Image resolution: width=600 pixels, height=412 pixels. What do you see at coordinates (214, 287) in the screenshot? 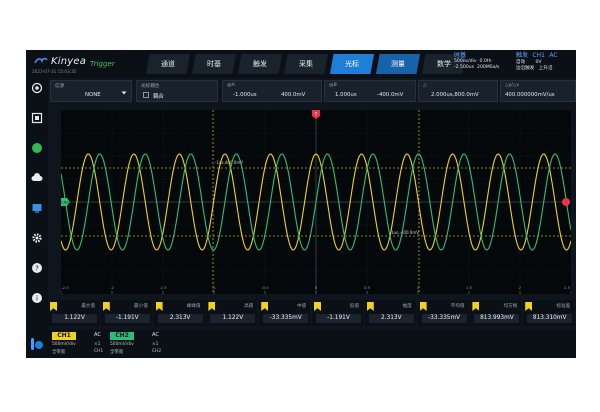
I see `time-tick-label: -1` at bounding box center [214, 287].